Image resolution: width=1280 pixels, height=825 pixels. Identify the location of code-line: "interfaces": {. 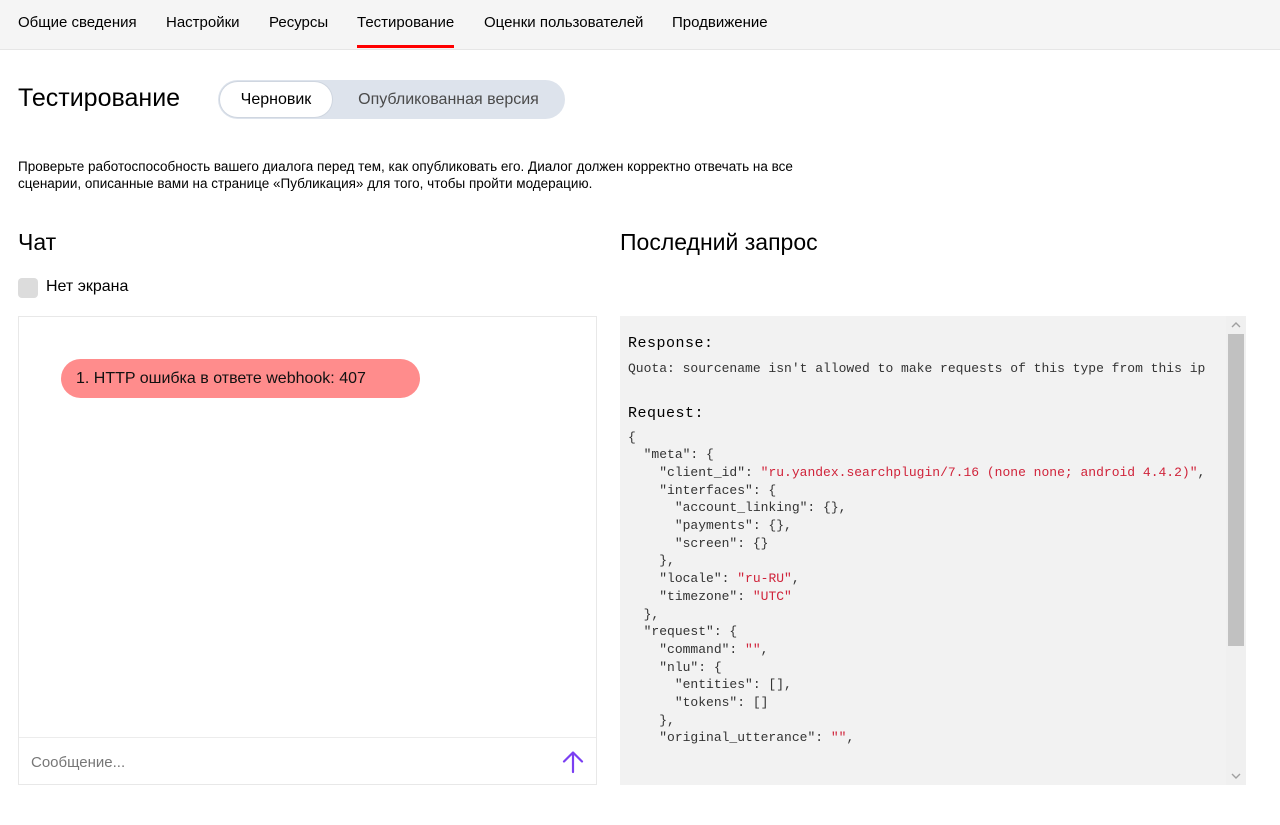
(927, 491).